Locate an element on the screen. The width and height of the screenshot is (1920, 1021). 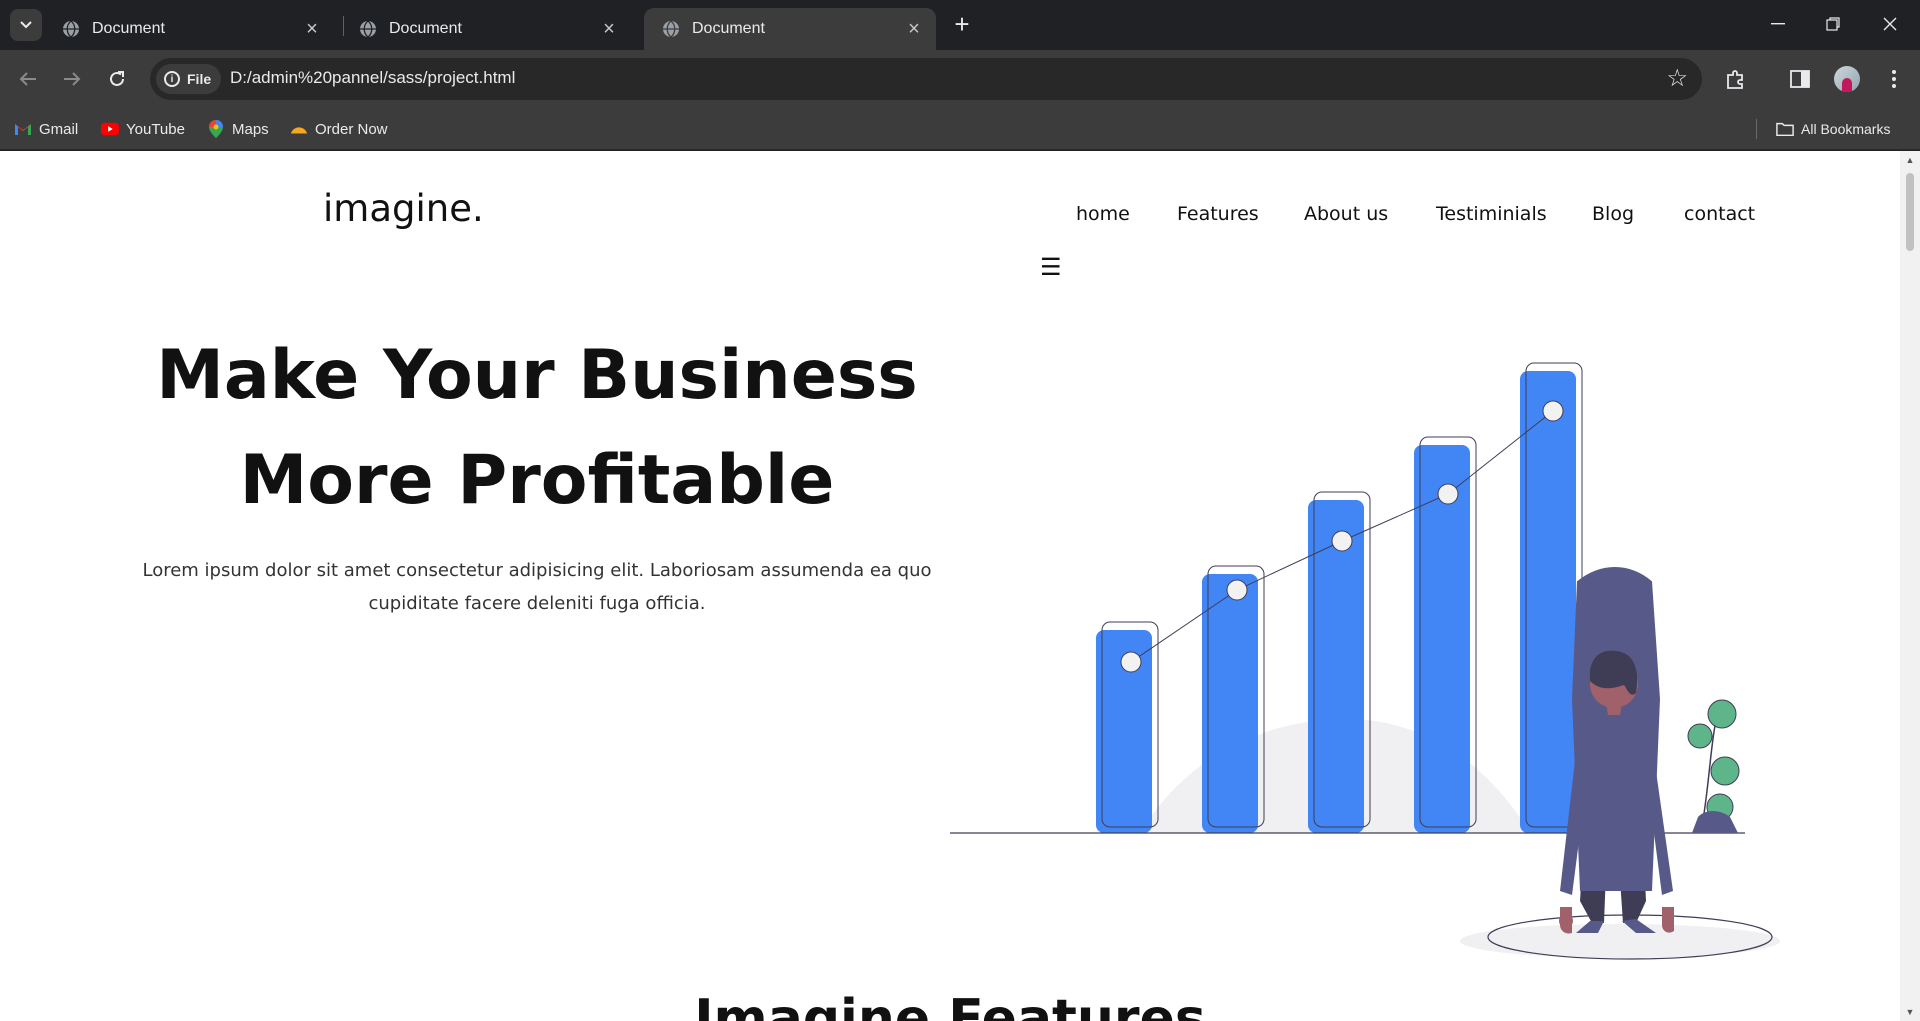
bookmark-star-icon: ☆ is located at coordinates (1677, 78).